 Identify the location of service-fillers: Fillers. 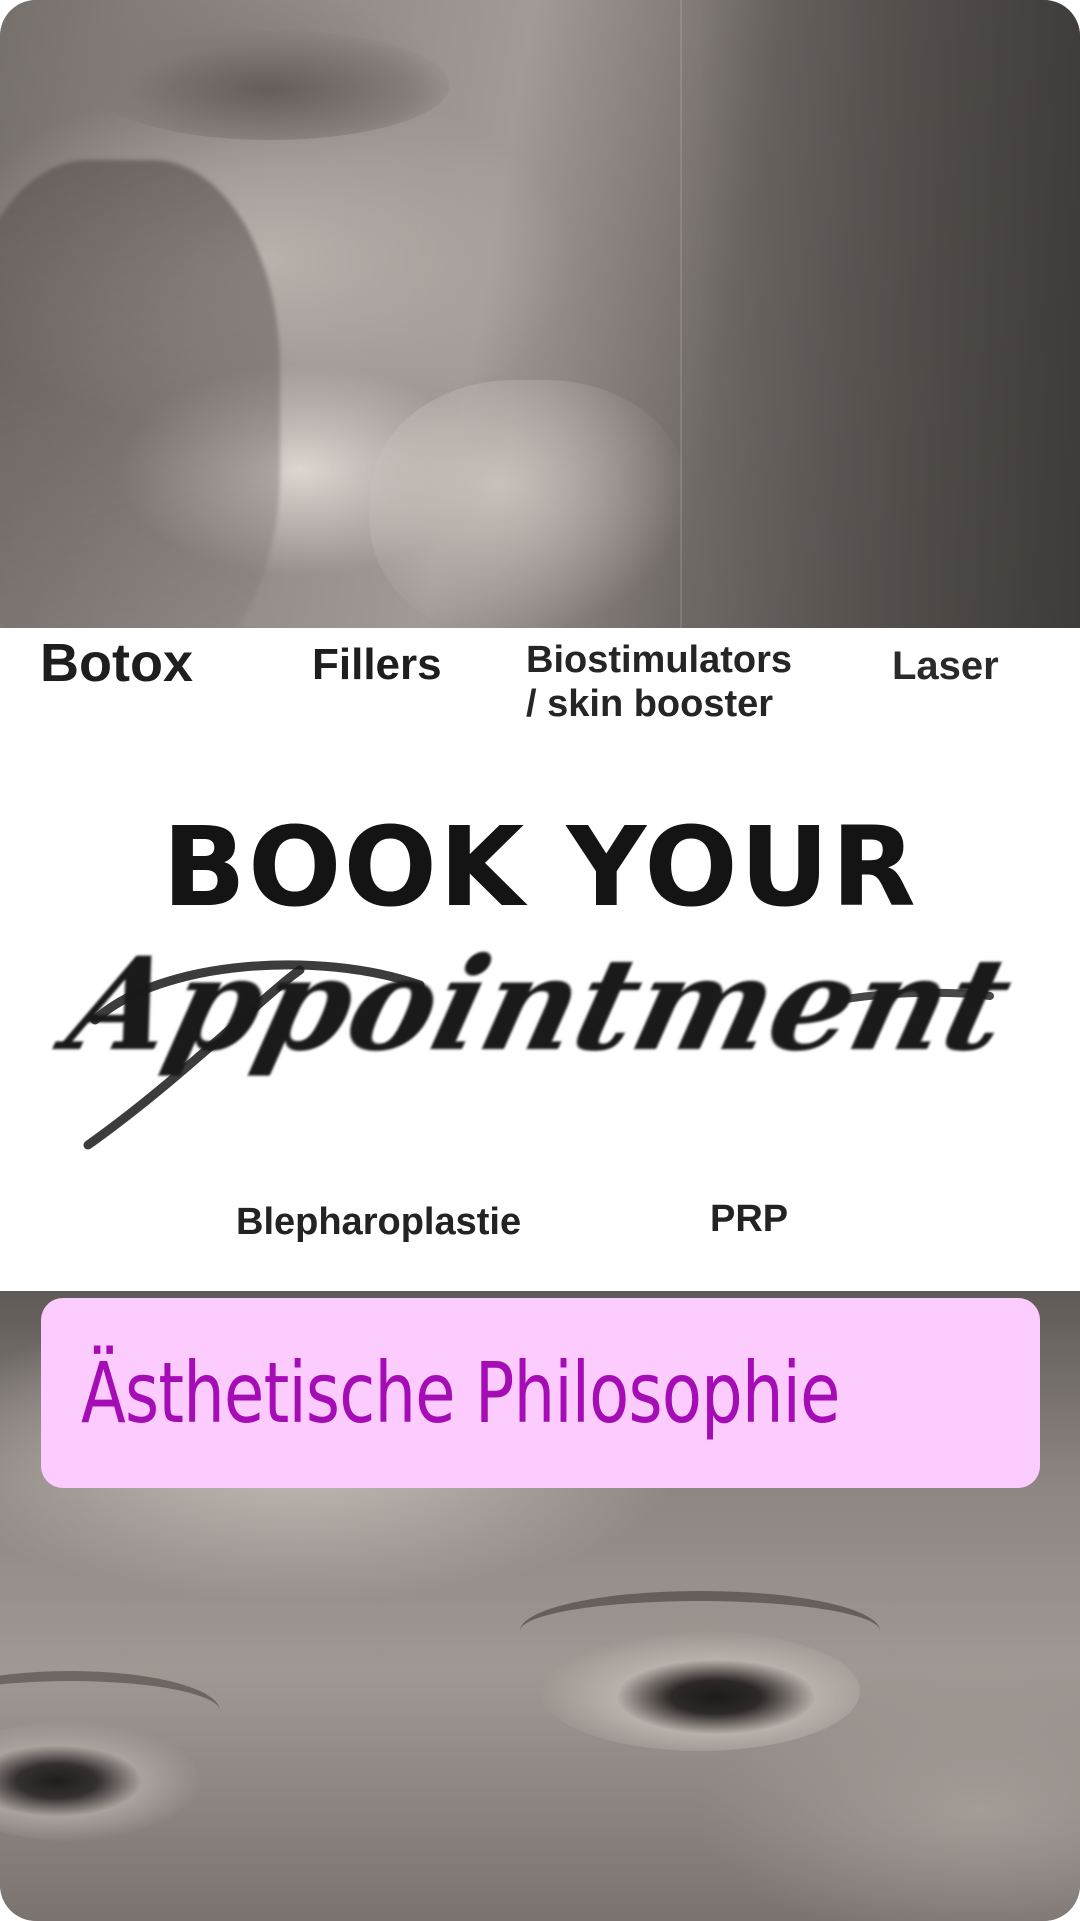
(377, 664).